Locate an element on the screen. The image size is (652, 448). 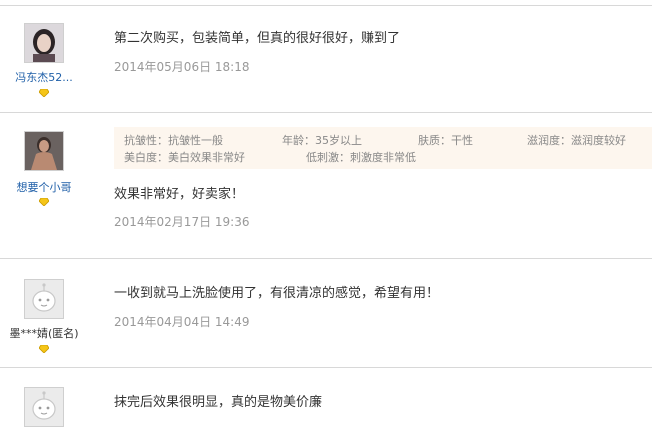
attr-irritation: 低刺激：刺激度非常低 is located at coordinates (361, 157).